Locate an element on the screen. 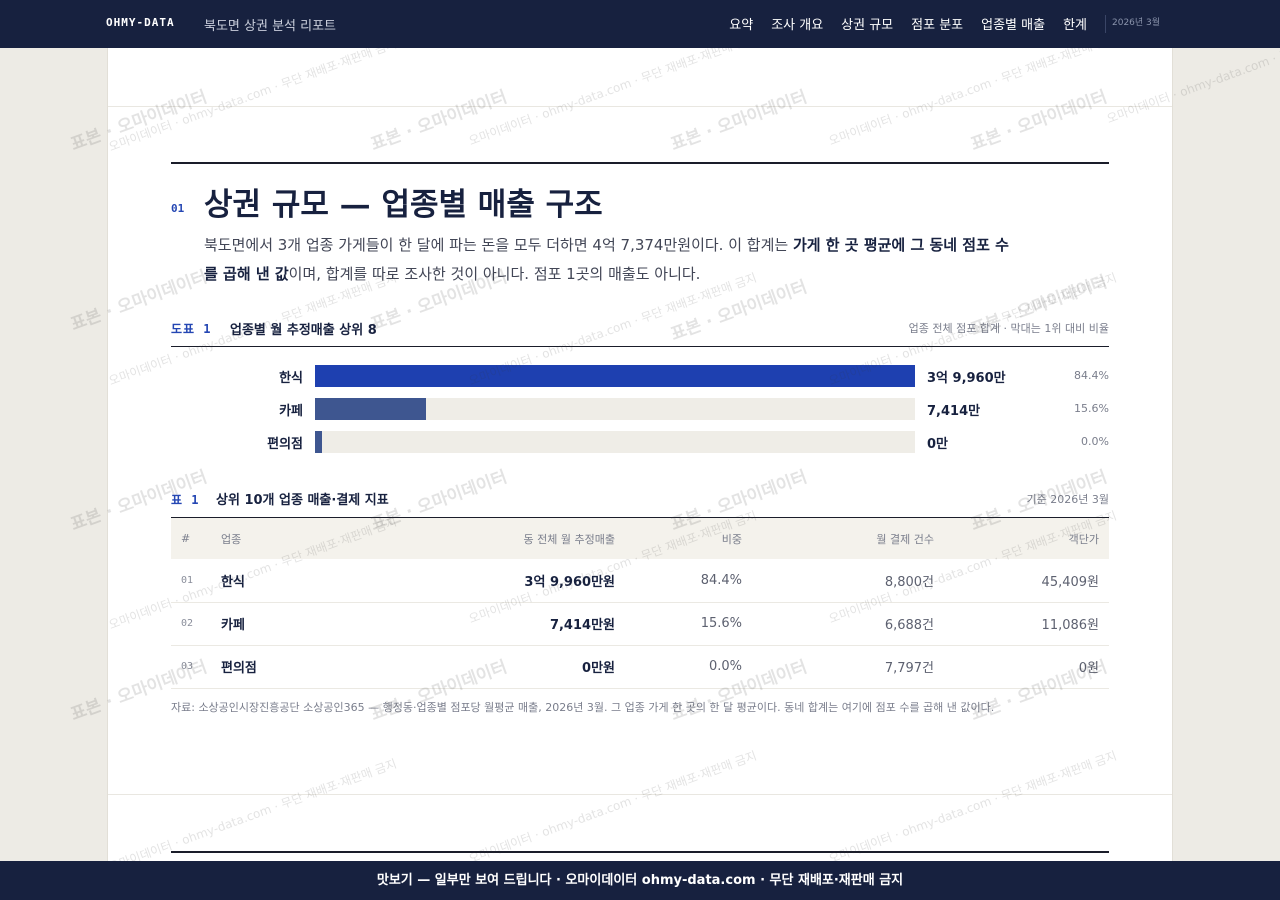 This screenshot has height=900, width=1280. table-row: 02 카페 7,414만원 15.6% 6,688건 11,086원 is located at coordinates (640, 624).